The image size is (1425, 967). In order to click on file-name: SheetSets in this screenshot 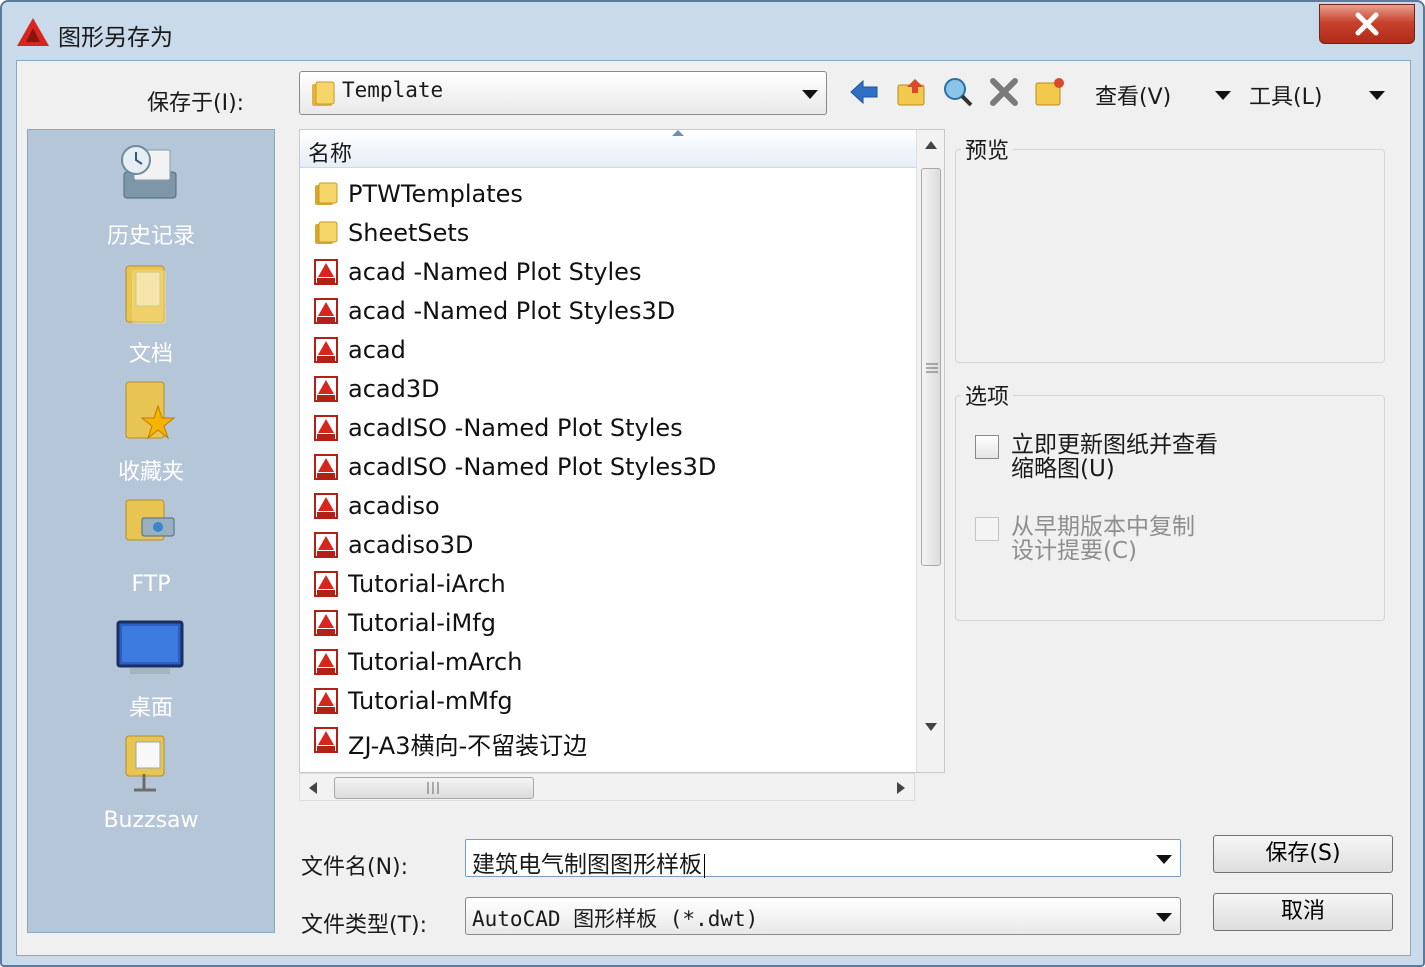, I will do `click(409, 233)`.